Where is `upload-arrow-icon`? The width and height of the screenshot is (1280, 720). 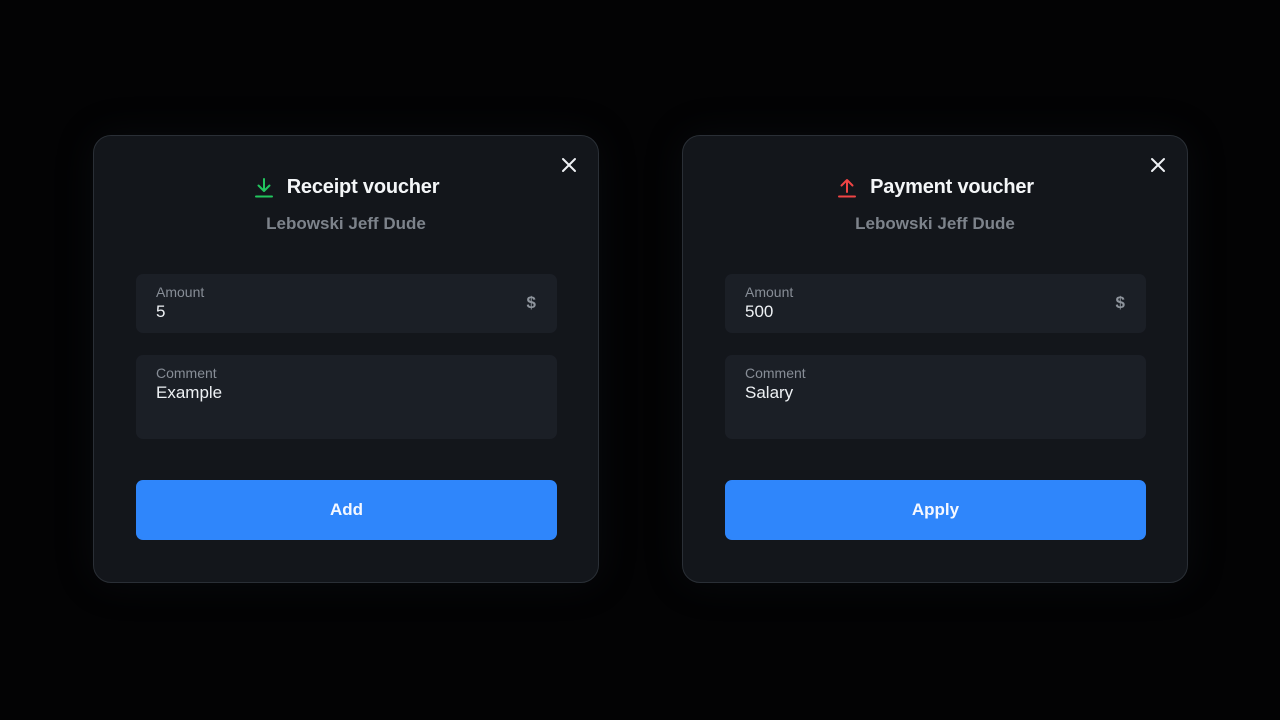
upload-arrow-icon is located at coordinates (847, 188).